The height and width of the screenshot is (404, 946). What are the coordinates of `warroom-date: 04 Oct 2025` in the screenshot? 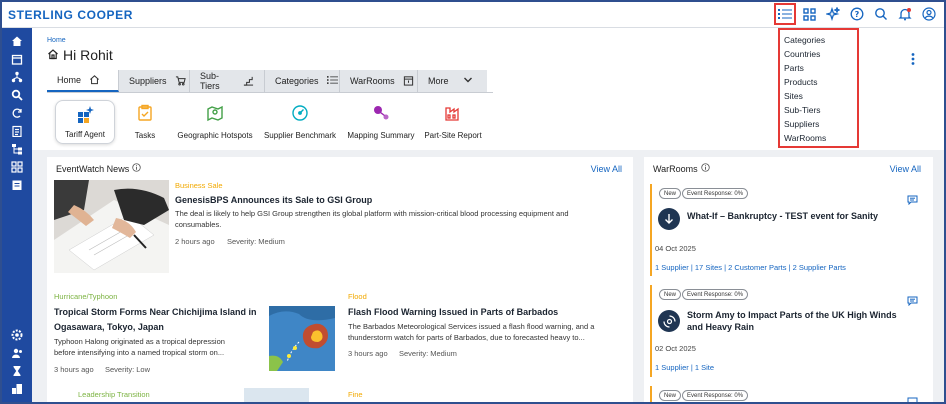 It's located at (675, 248).